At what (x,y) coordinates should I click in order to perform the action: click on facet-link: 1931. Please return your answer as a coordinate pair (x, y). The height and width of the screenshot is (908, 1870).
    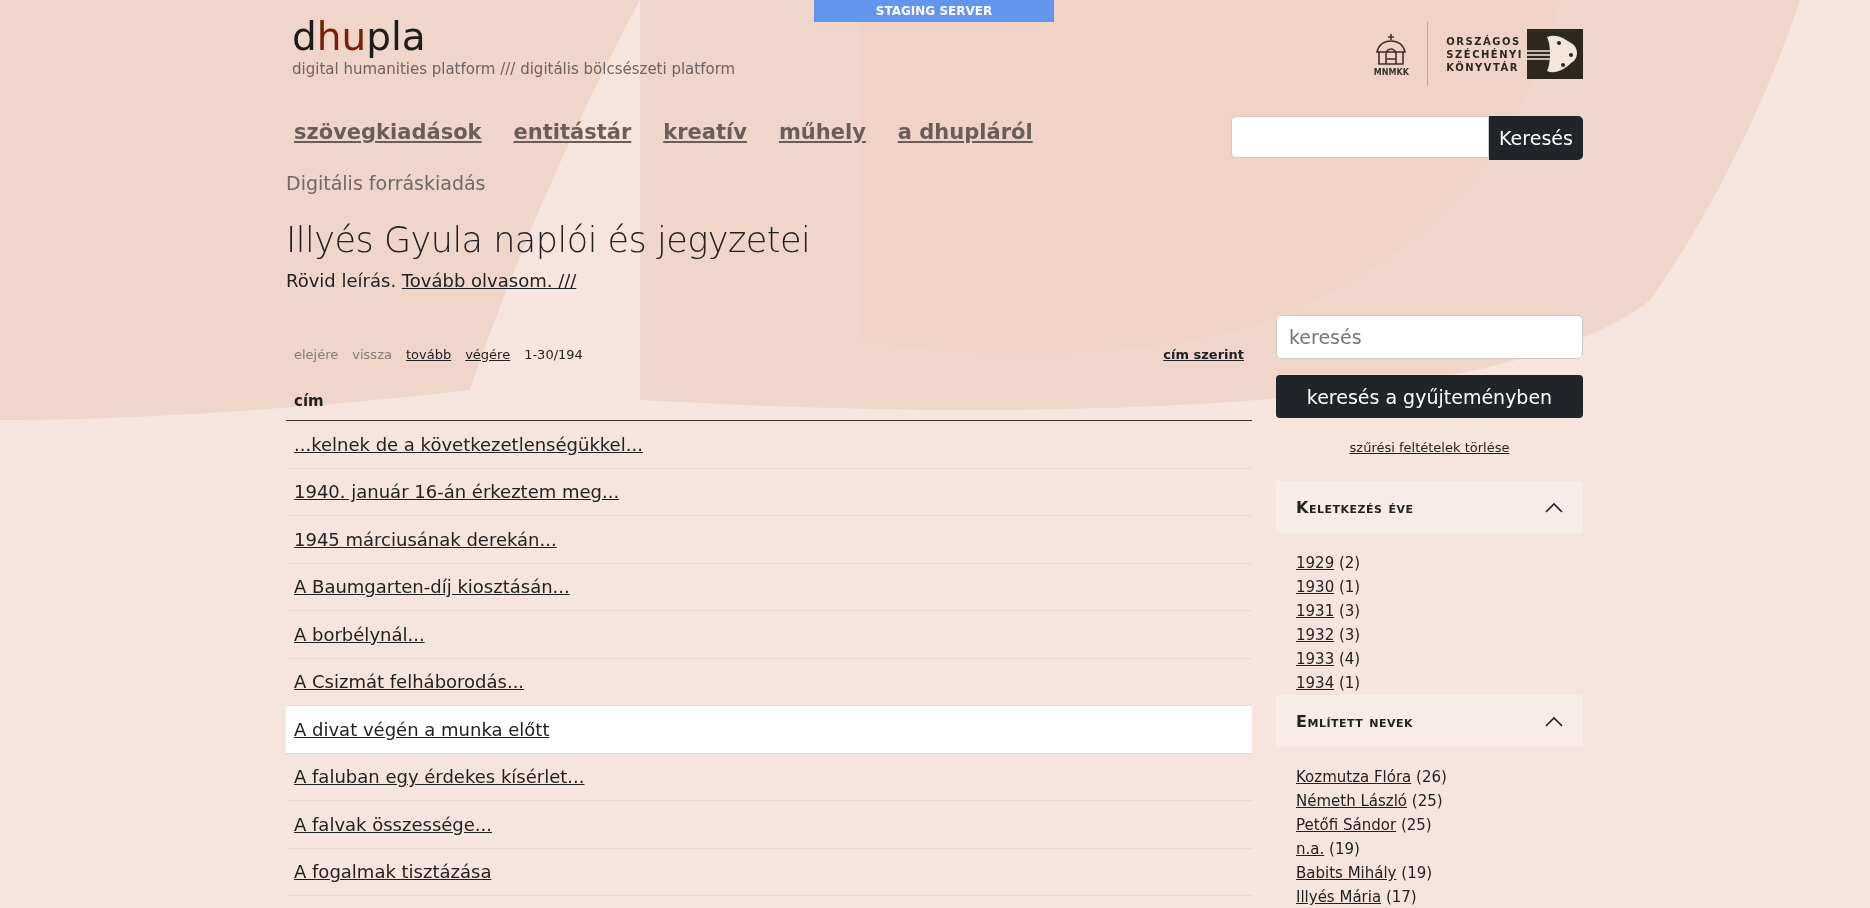
    Looking at the image, I should click on (1315, 611).